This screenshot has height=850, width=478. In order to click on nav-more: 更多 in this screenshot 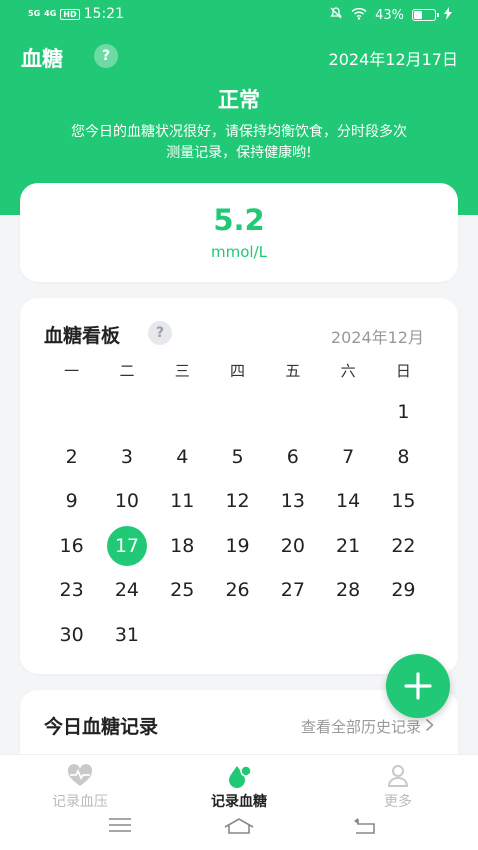, I will do `click(398, 787)`.